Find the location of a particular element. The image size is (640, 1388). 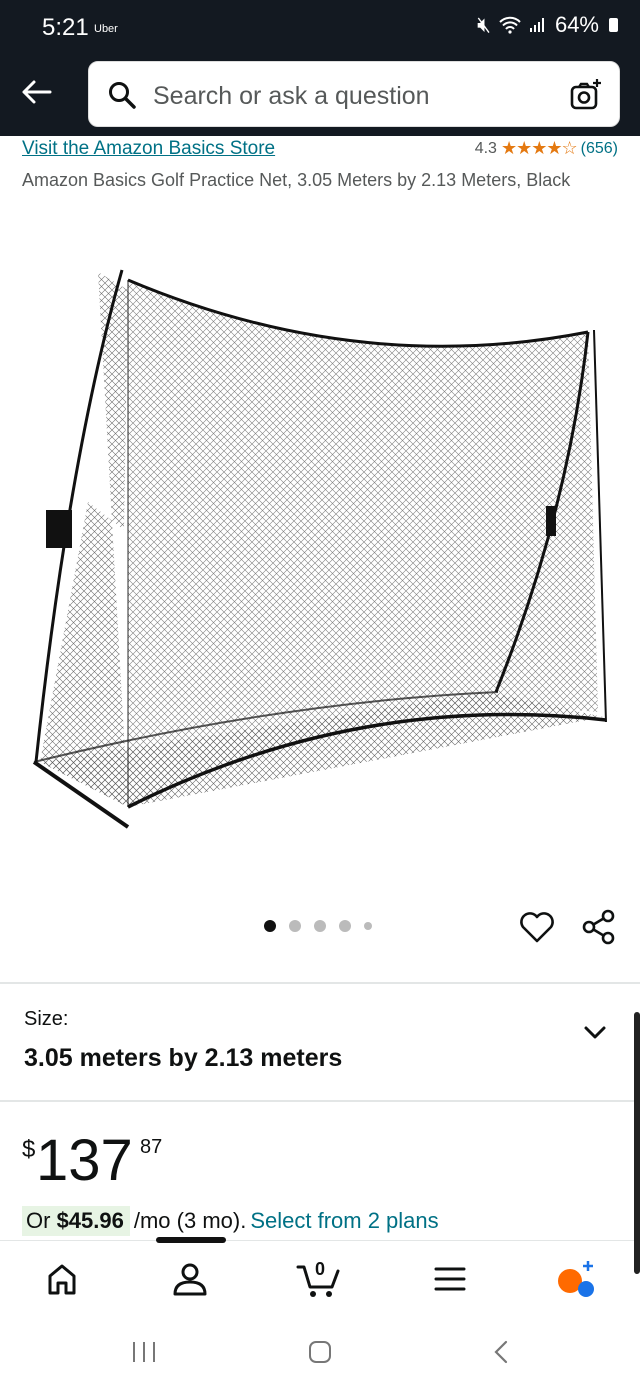

bottom-nav: 0 is located at coordinates (320, 1276).